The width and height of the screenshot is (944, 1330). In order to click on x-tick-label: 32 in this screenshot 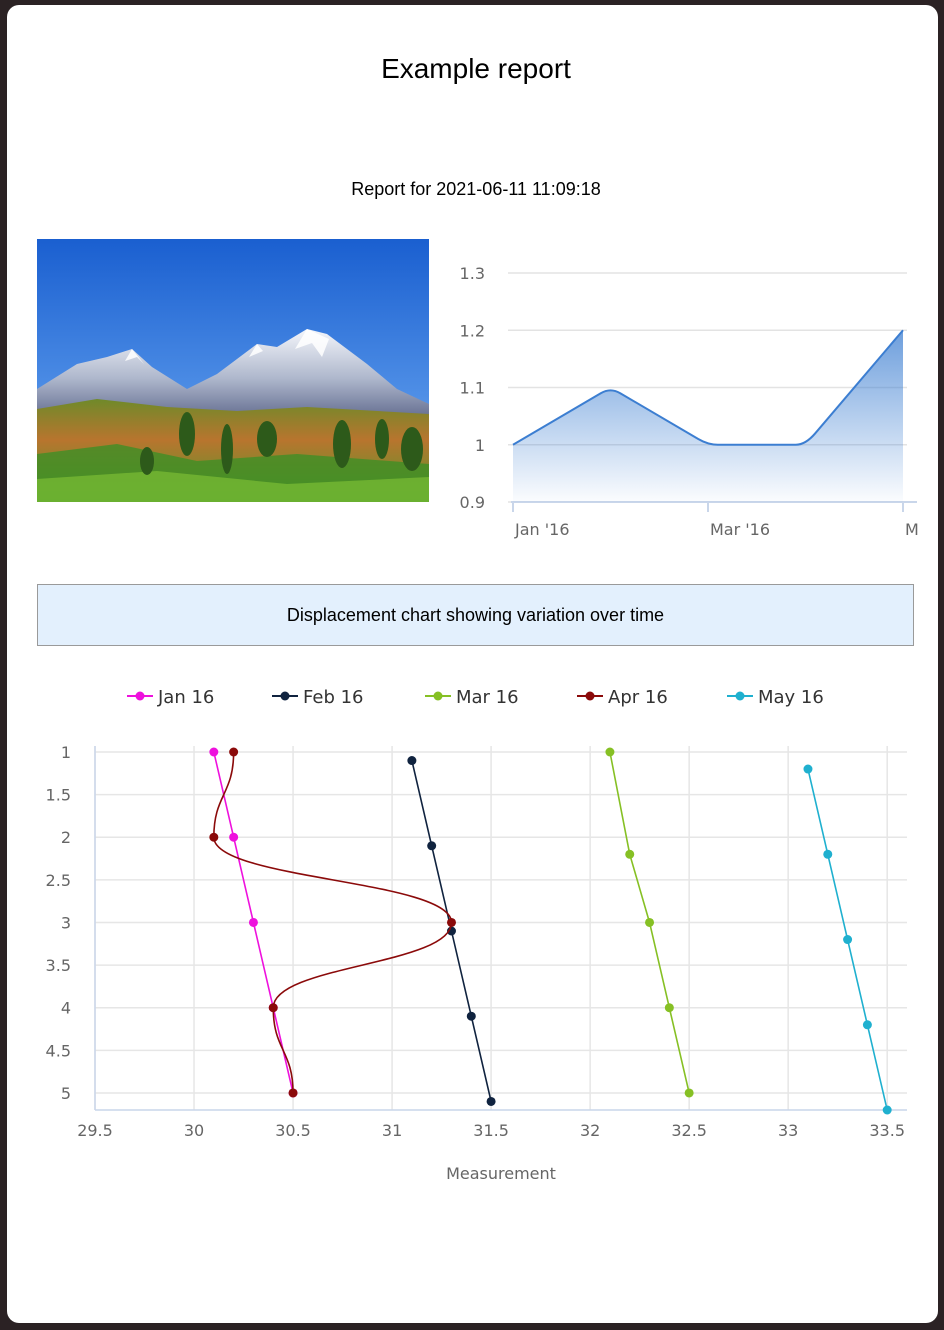, I will do `click(590, 1130)`.